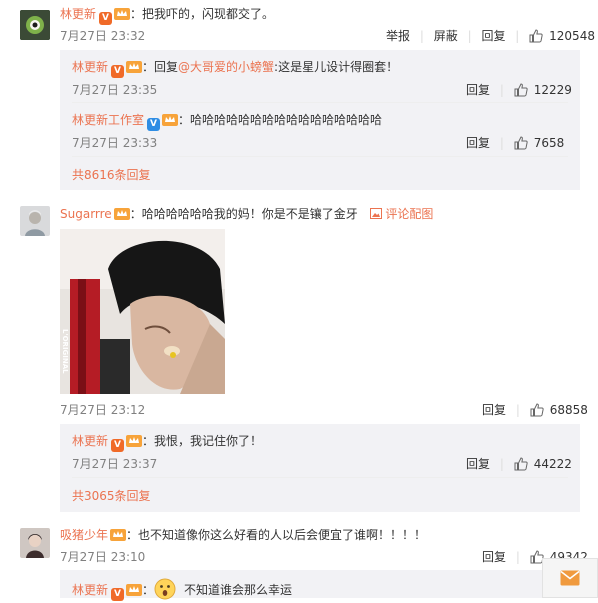  What do you see at coordinates (280, 120) in the screenshot?
I see `reply-text: ：哈哈哈哈哈哈哈哈哈哈哈哈哈哈哈哈` at bounding box center [280, 120].